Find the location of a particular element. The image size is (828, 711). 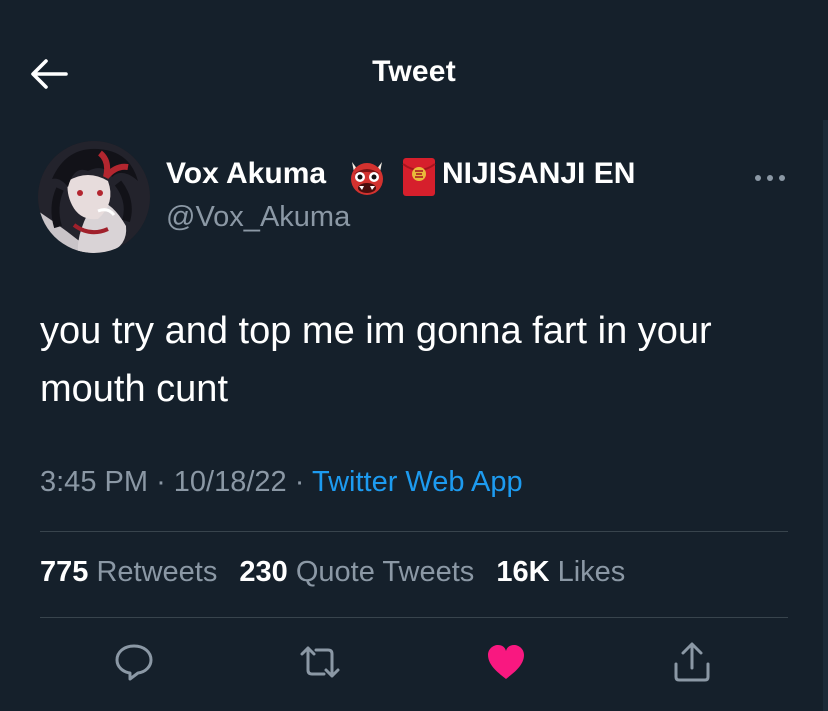

action-bar is located at coordinates (414, 664).